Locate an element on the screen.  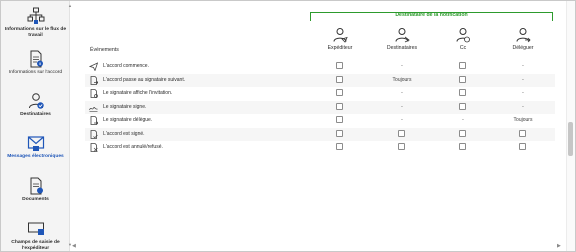
send-icon is located at coordinates (93, 66).